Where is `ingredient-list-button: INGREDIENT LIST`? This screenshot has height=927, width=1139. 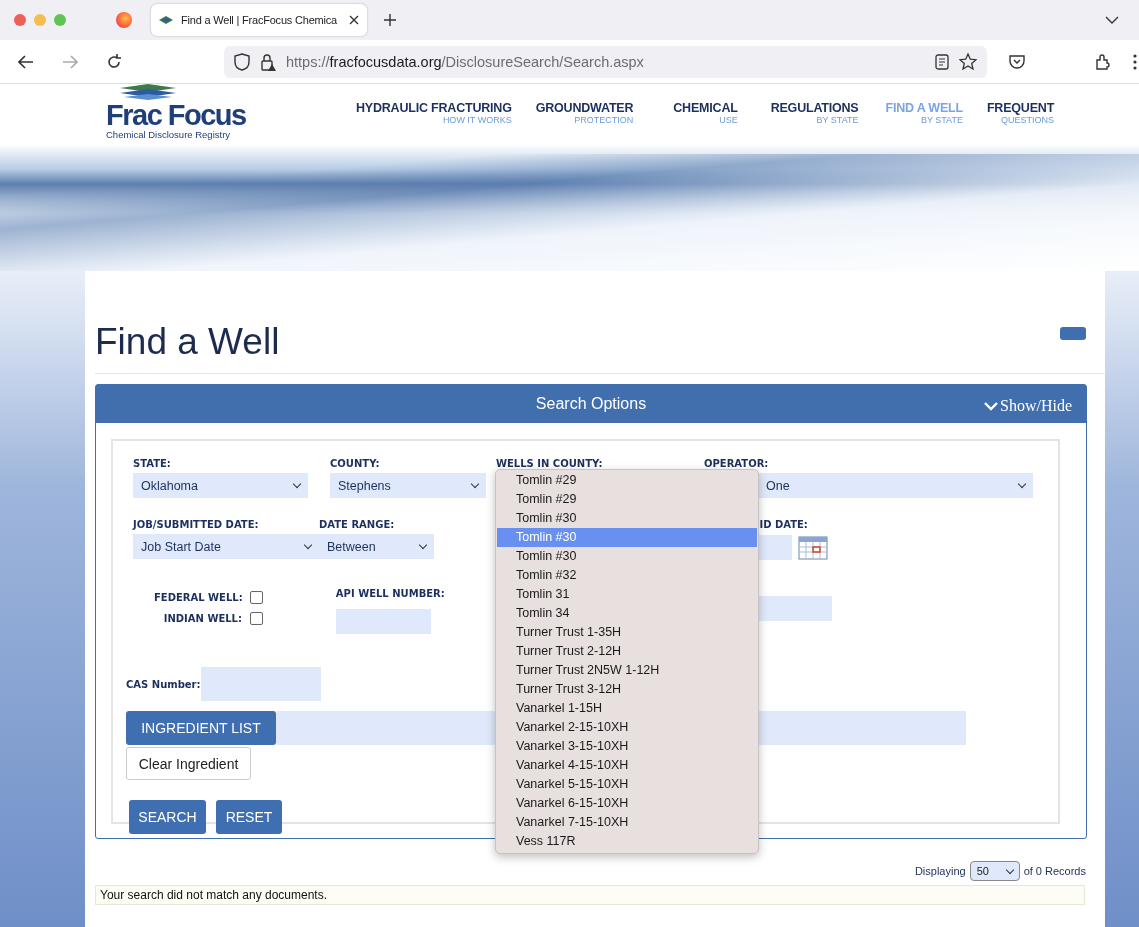
ingredient-list-button: INGREDIENT LIST is located at coordinates (201, 728).